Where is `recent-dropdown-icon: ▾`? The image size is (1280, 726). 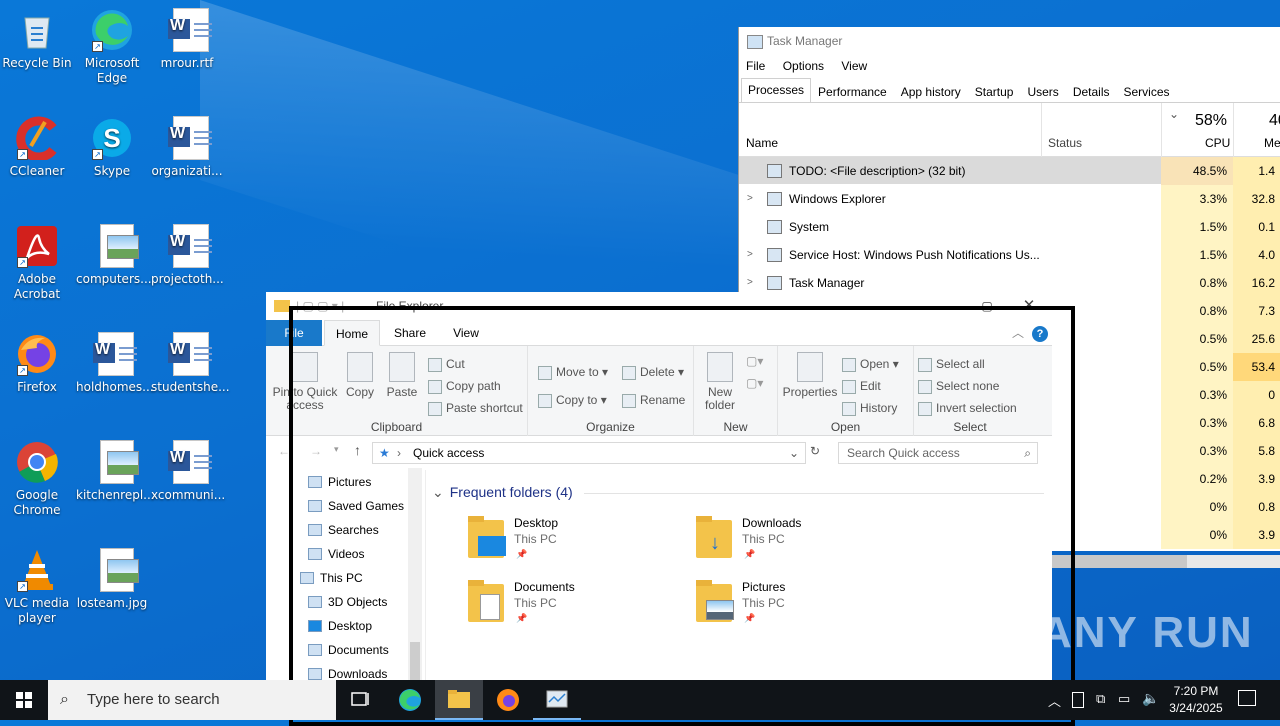 recent-dropdown-icon: ▾ is located at coordinates (336, 449).